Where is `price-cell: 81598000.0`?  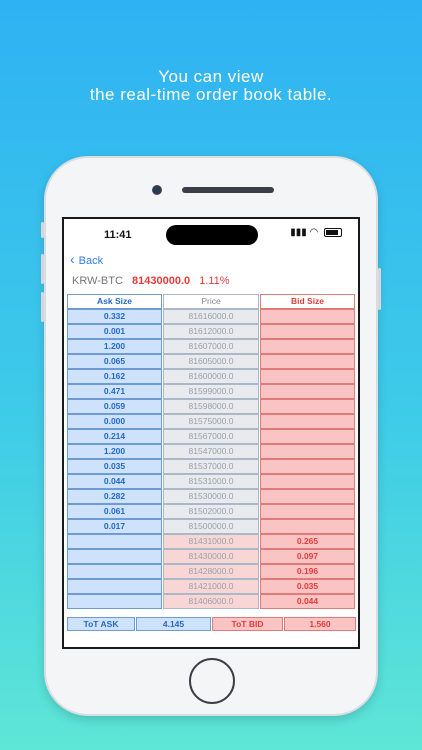 price-cell: 81598000.0 is located at coordinates (211, 406).